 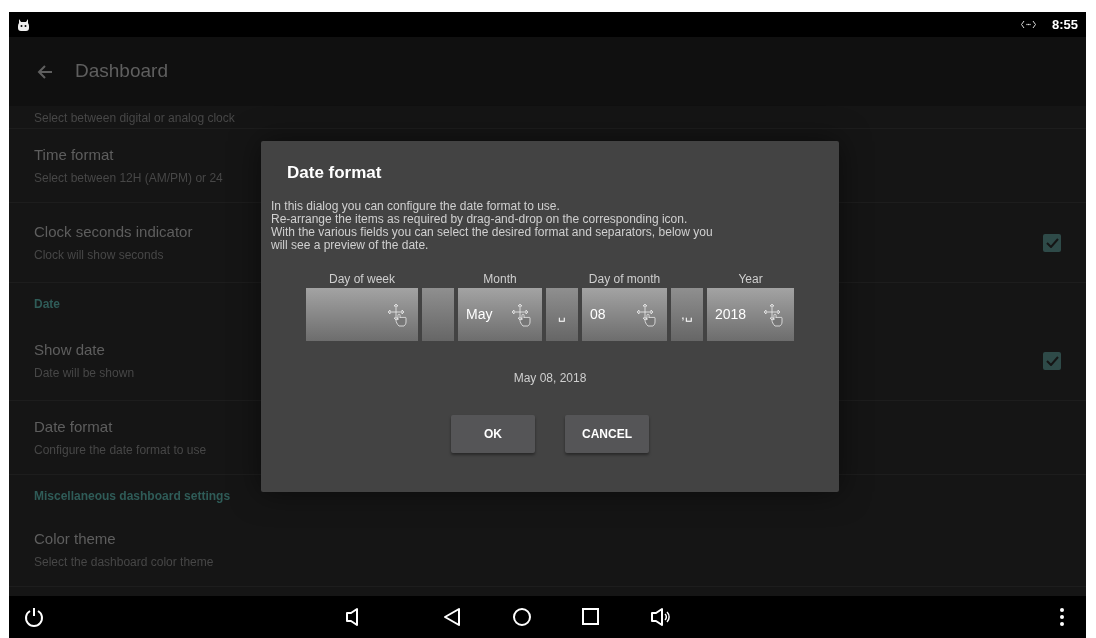 What do you see at coordinates (438, 315) in the screenshot?
I see `separator-field` at bounding box center [438, 315].